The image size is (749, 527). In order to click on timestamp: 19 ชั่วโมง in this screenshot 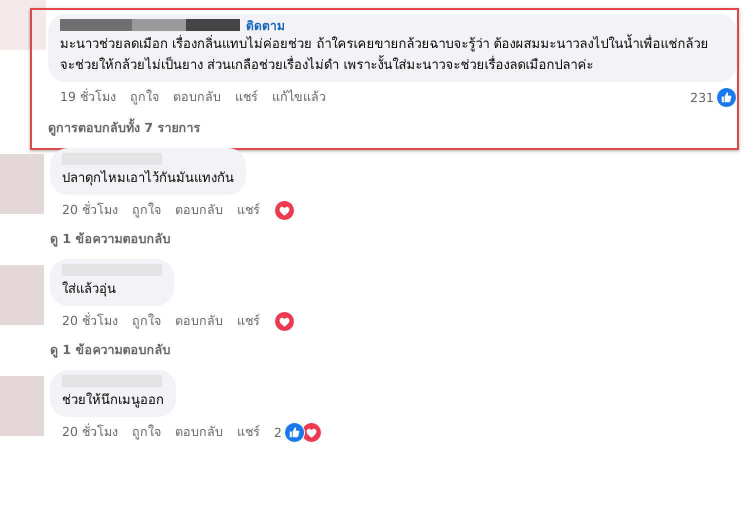, I will do `click(88, 96)`.